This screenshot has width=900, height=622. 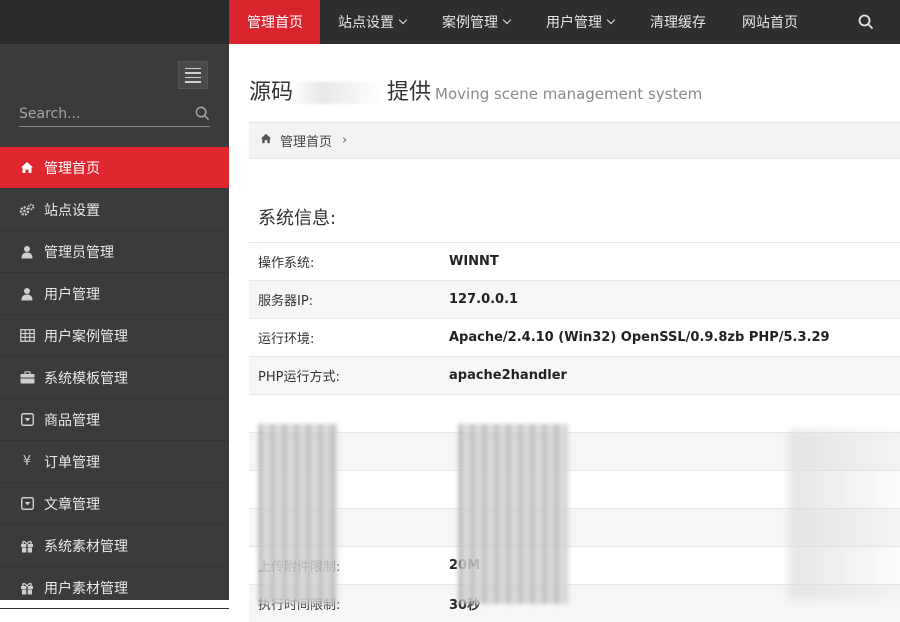 I want to click on sidebar-item-order-management: ¥ 订单管理, so click(x=114, y=462).